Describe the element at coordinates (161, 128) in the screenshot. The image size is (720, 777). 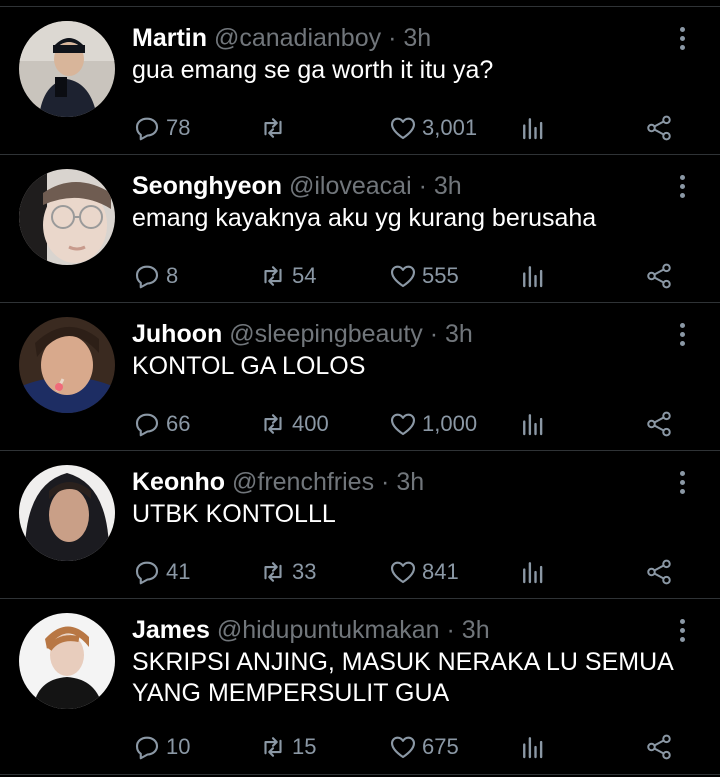
I see `reply-button: 78` at that location.